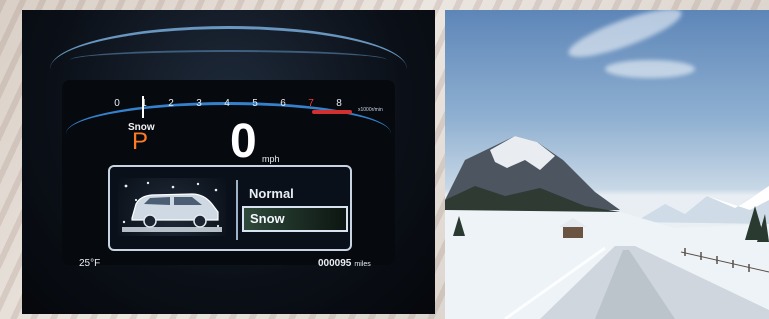 Image resolution: width=769 pixels, height=319 pixels. What do you see at coordinates (199, 103) in the screenshot?
I see `tach-tick: 3` at bounding box center [199, 103].